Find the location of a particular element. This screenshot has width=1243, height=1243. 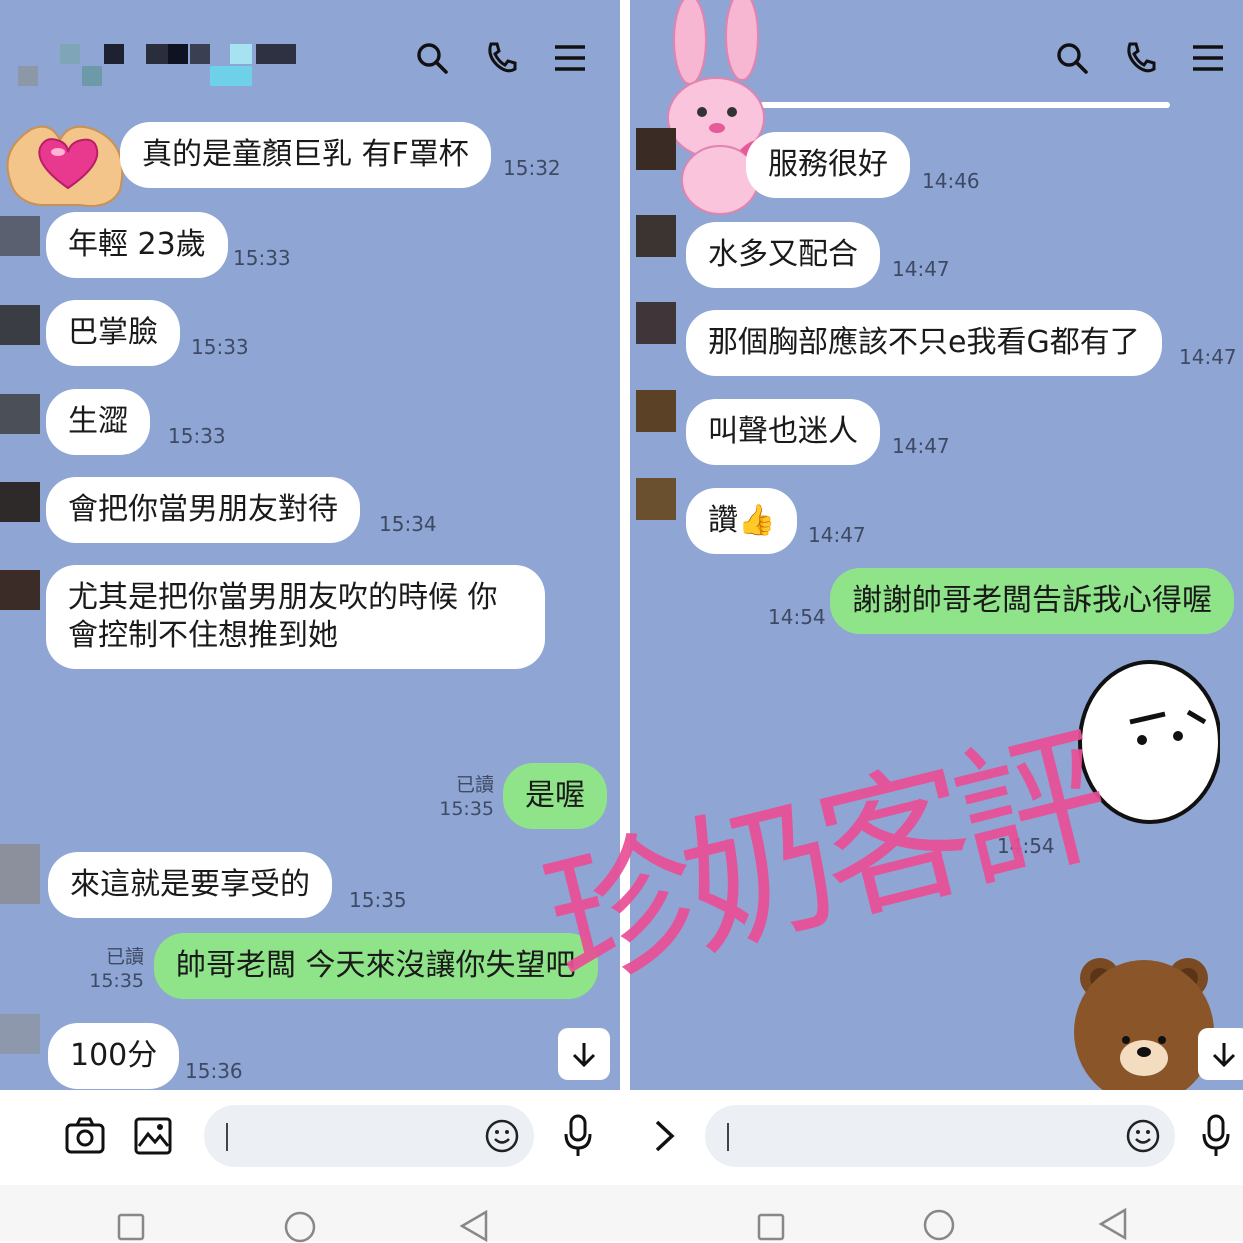

message-bubble: 來這就是要享受的 is located at coordinates (190, 885).